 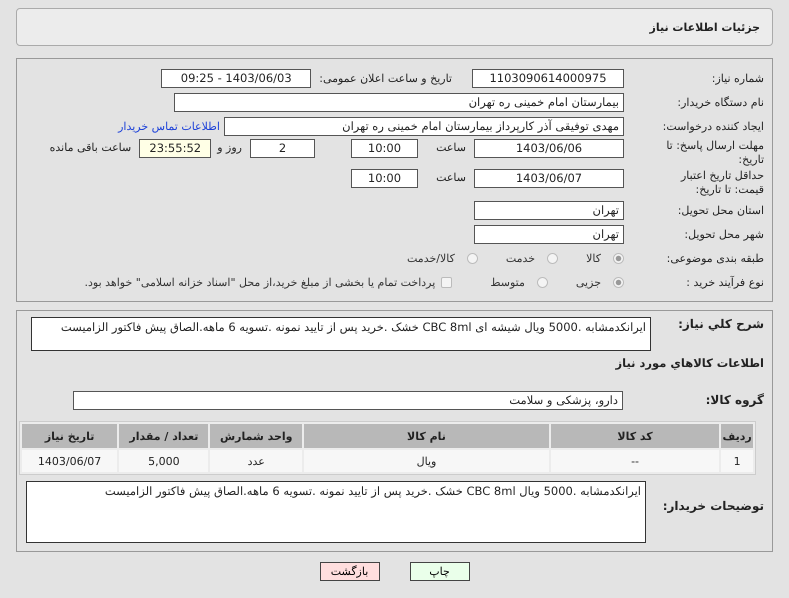 I want to click on days-field: 2, so click(x=282, y=148).